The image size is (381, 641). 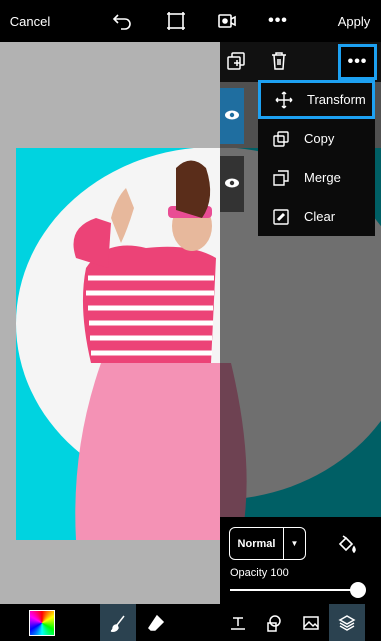 I want to click on blend-mode-value: Normal, so click(x=256, y=543).